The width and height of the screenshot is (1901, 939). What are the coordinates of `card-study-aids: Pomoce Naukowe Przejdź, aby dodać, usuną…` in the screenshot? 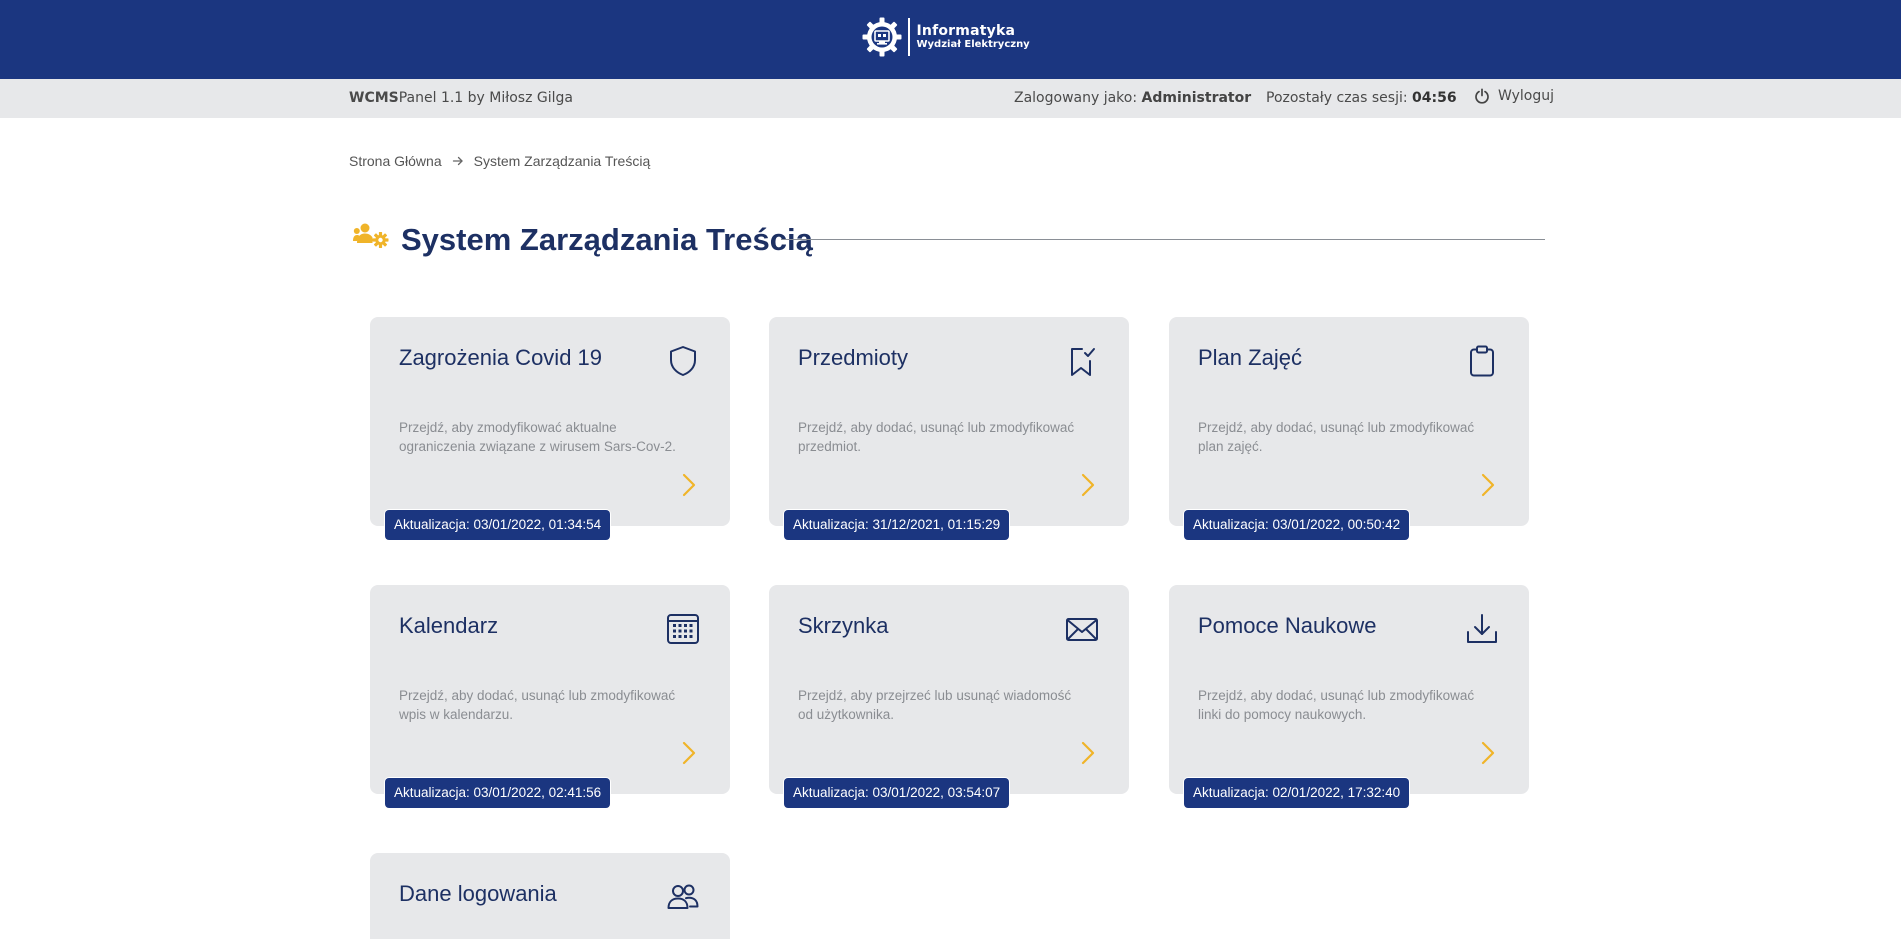 It's located at (1349, 696).